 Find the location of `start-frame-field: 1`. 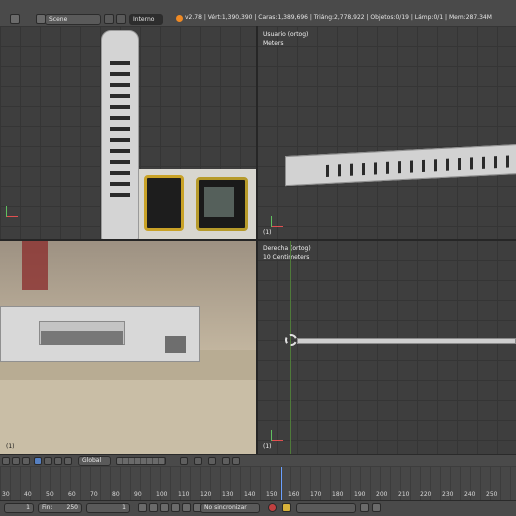

start-frame-field: 1 is located at coordinates (19, 508).